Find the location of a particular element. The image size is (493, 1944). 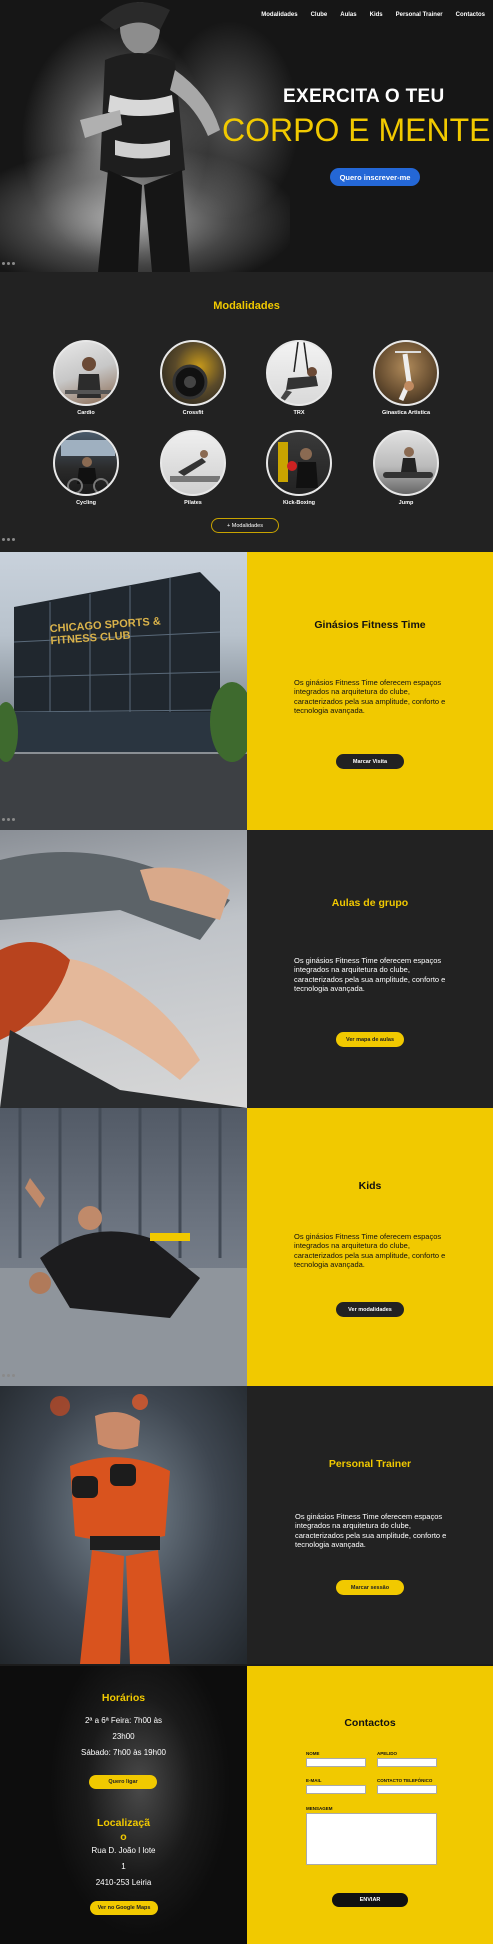

modalidade-card-cardio: Cardio is located at coordinates (86, 378).